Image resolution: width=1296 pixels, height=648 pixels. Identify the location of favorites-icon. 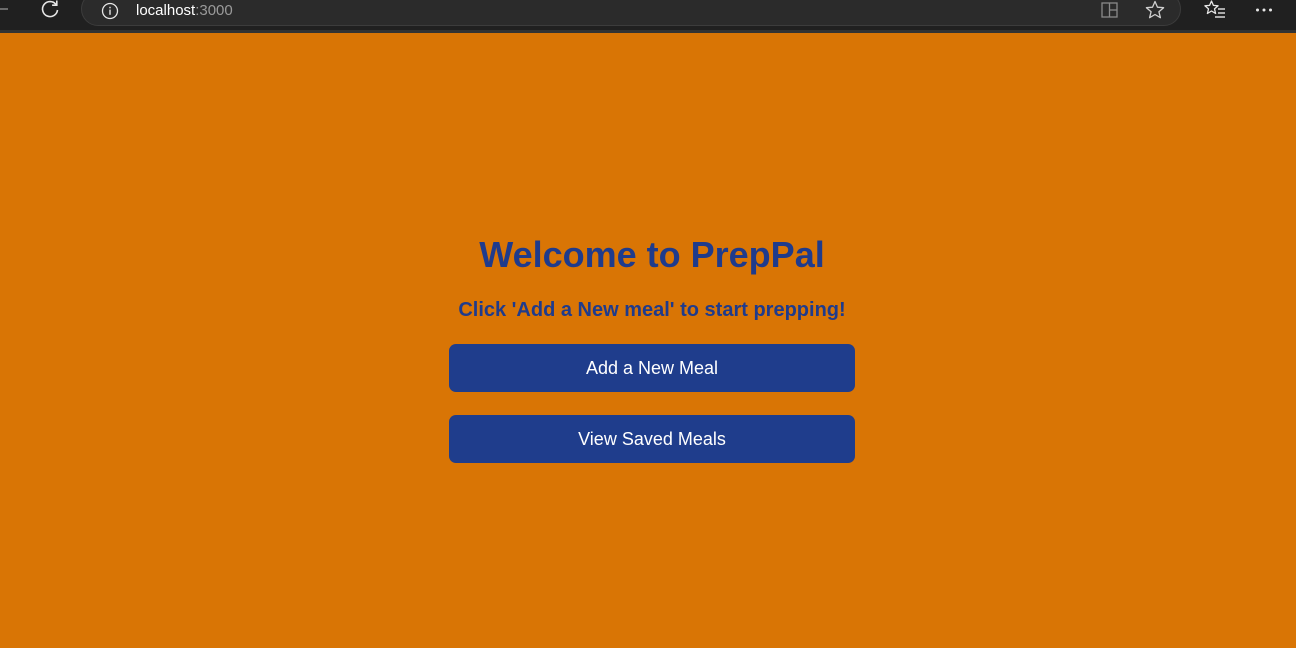
(1215, 11).